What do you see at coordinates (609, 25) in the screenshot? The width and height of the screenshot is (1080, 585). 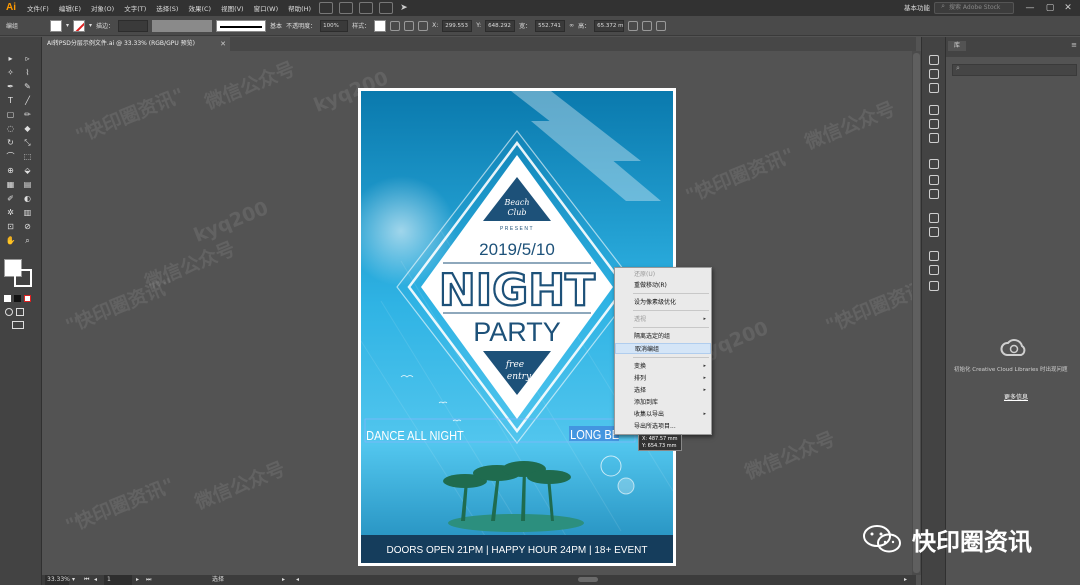 I see `height-field: 65.372 m` at bounding box center [609, 25].